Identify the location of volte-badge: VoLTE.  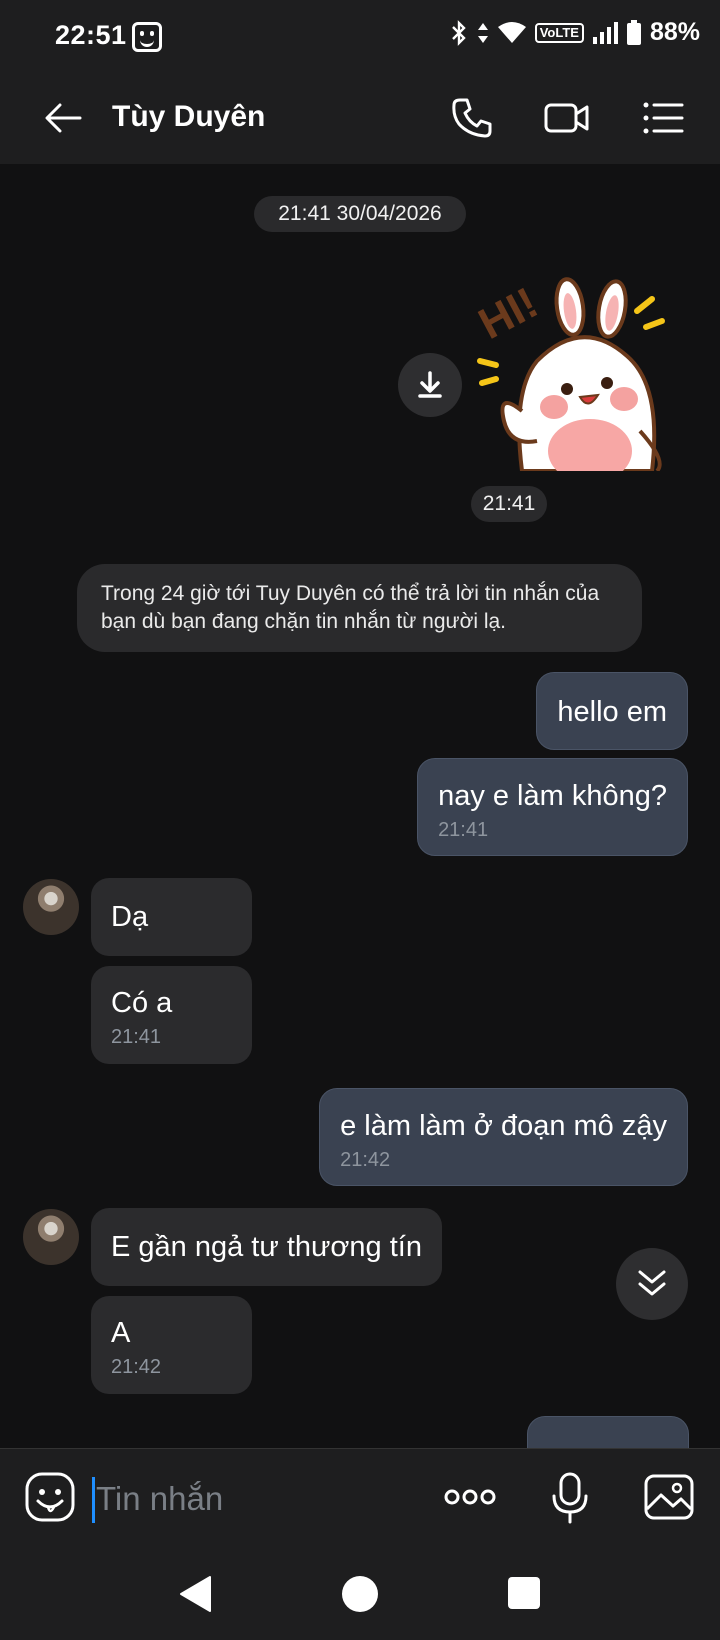
(559, 32).